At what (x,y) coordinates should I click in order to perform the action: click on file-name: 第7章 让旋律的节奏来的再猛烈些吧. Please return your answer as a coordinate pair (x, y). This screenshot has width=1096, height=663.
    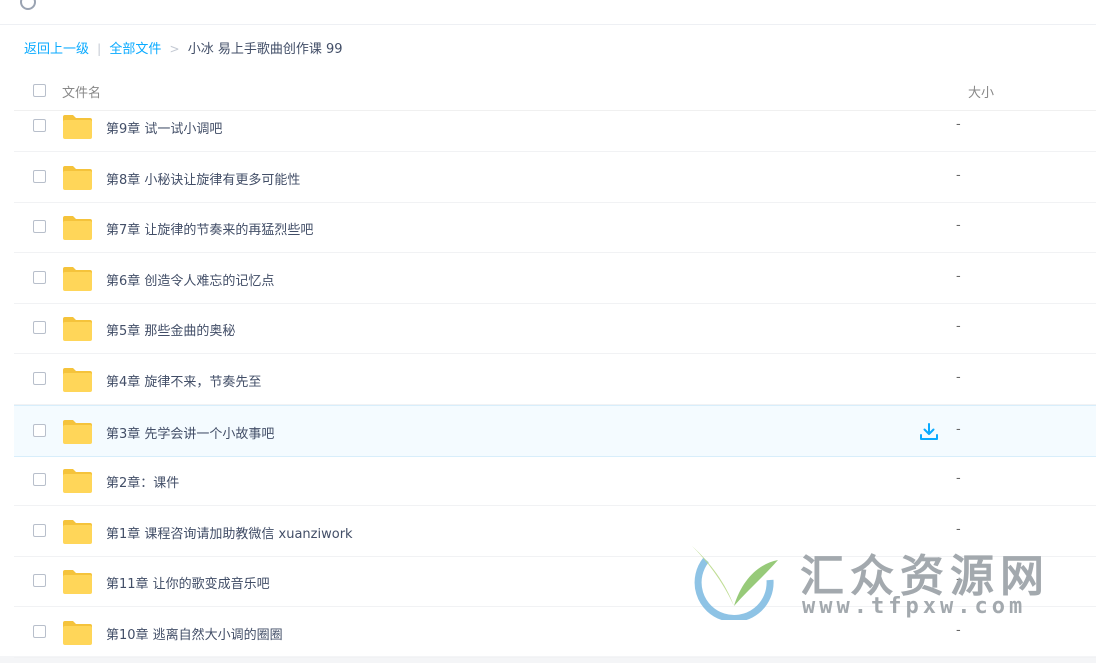
    Looking at the image, I should click on (209, 228).